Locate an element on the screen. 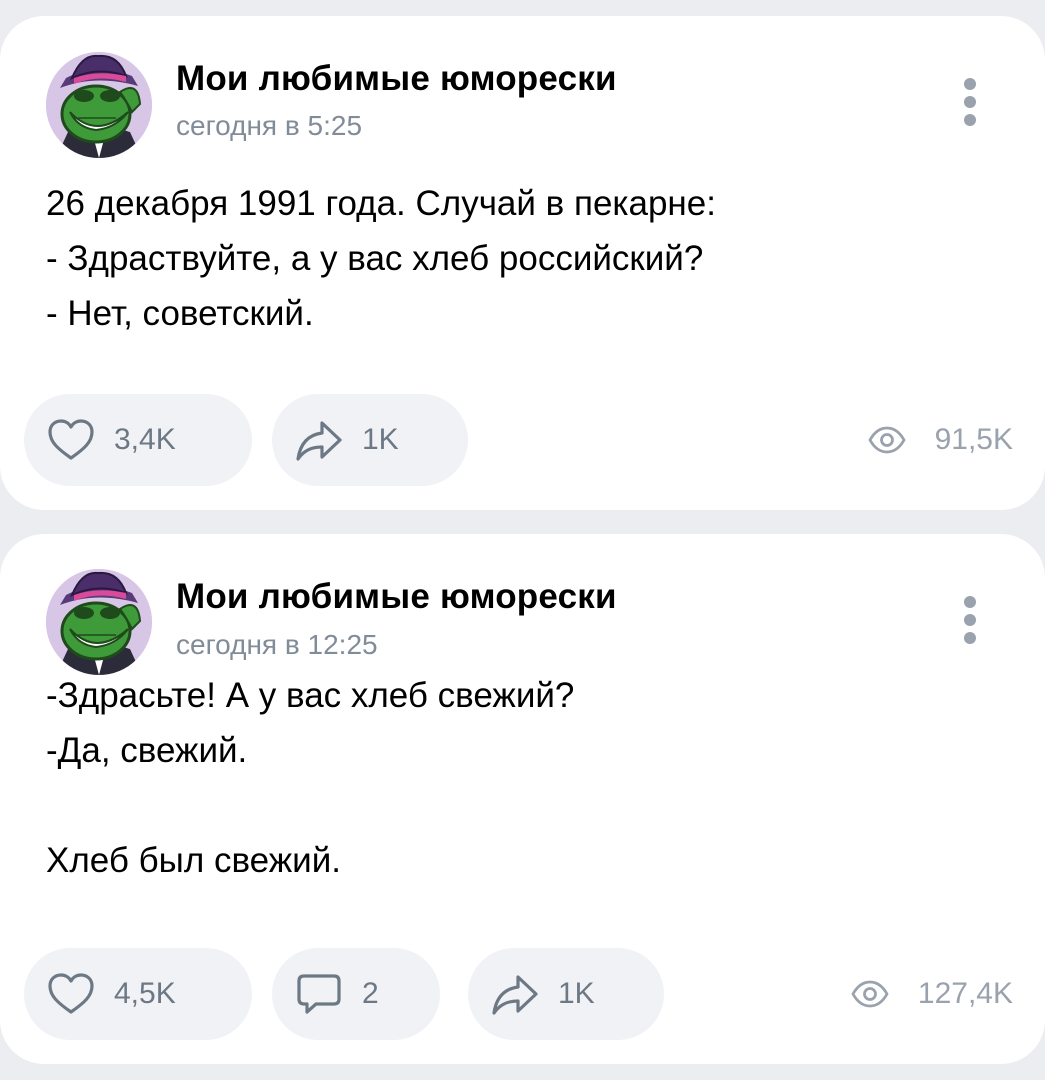 The height and width of the screenshot is (1080, 1045). views-count: 91,5K is located at coordinates (973, 439).